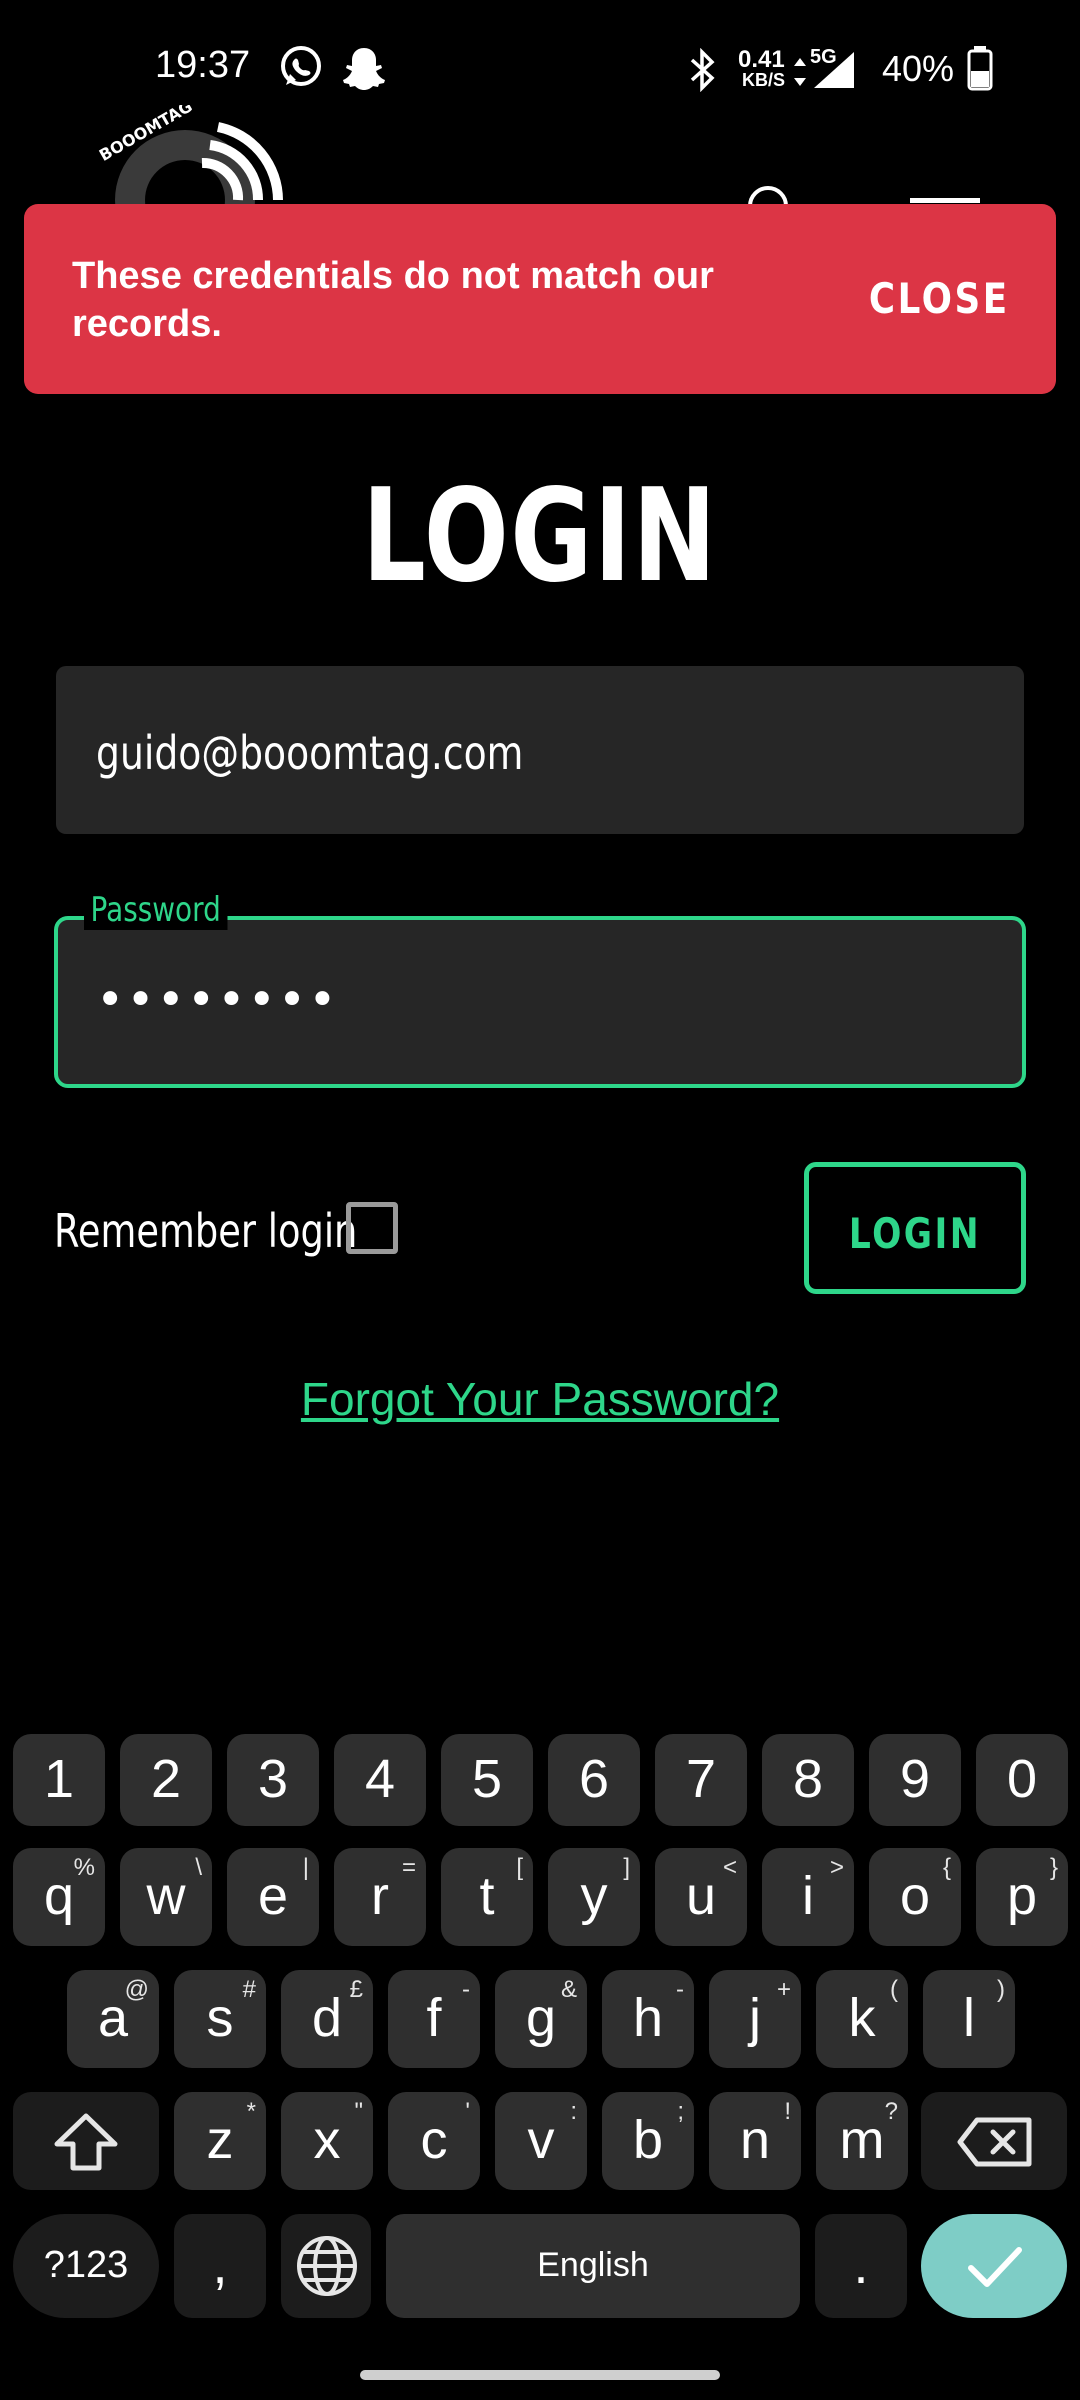  Describe the element at coordinates (1022, 1780) in the screenshot. I see `key-0: 0` at that location.